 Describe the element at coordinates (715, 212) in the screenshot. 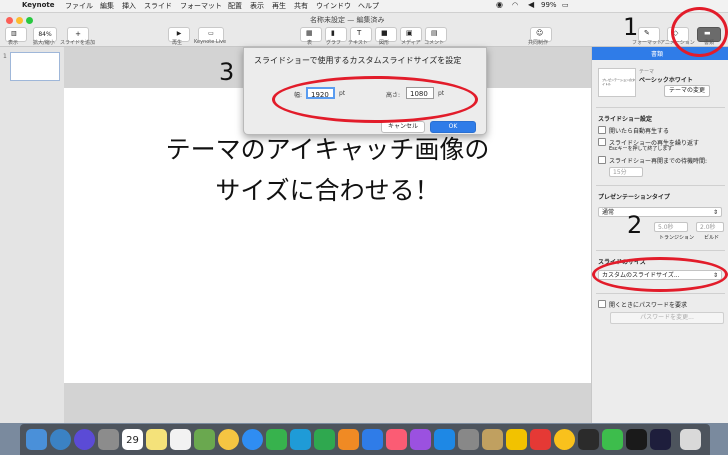

I see `chevron-updown-icon: ⇕` at that location.